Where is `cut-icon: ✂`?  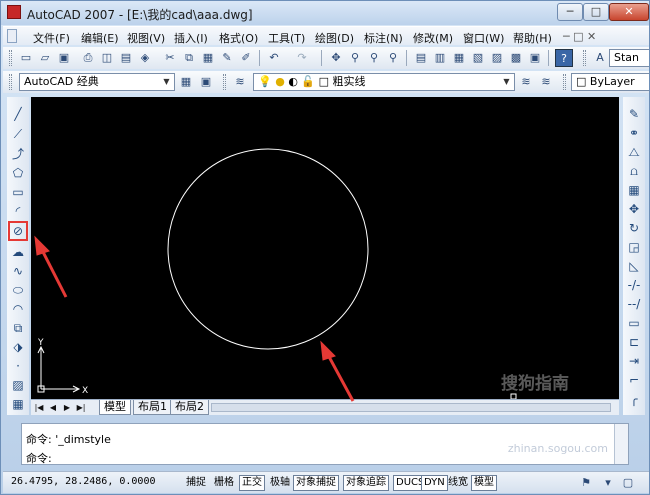 cut-icon: ✂ is located at coordinates (170, 58).